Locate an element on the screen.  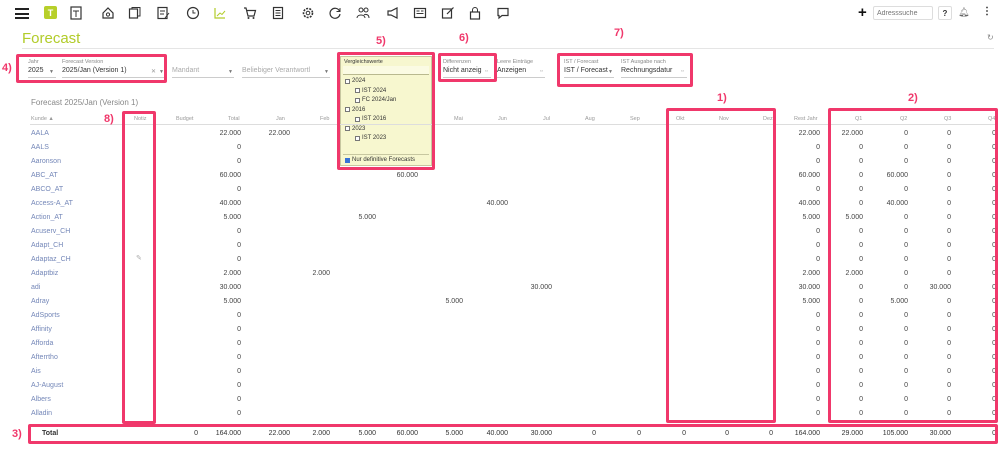
megaphone-icon is located at coordinates (393, 13).